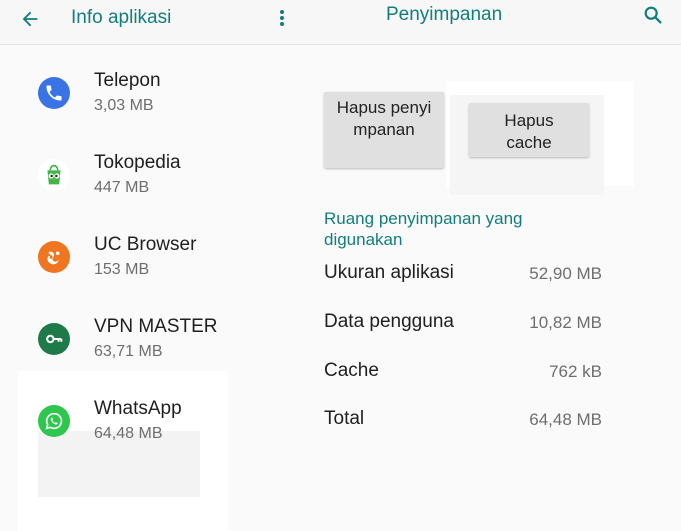 The width and height of the screenshot is (681, 531). Describe the element at coordinates (54, 93) in the screenshot. I see `phone-icon` at that location.